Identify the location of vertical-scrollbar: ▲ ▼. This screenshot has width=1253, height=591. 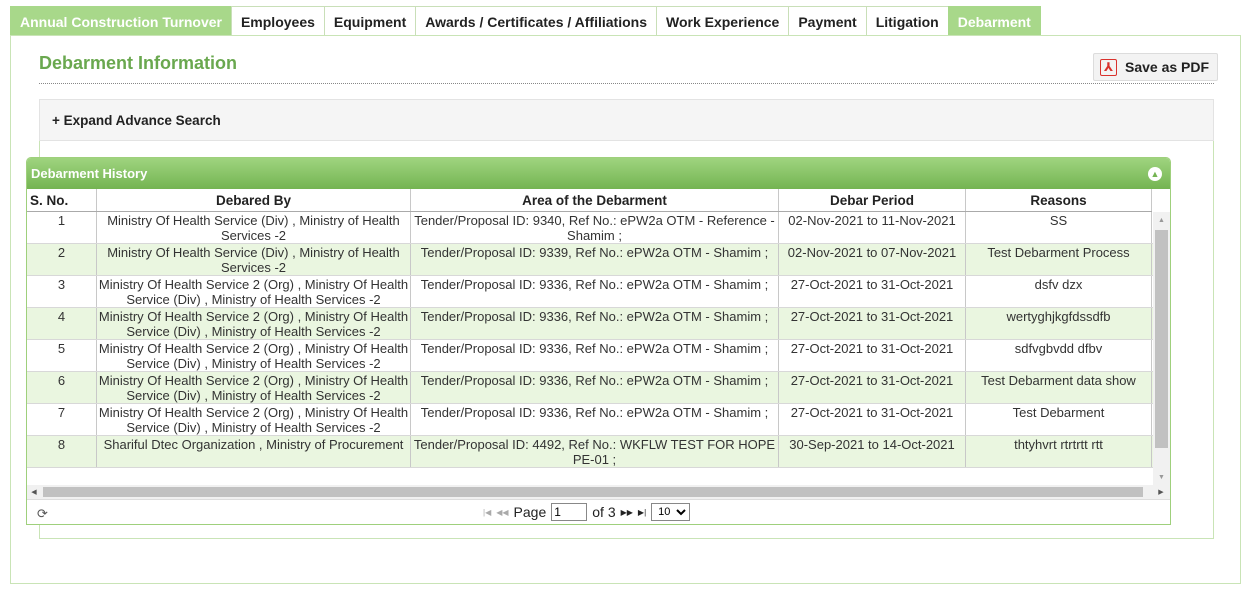
(1161, 348).